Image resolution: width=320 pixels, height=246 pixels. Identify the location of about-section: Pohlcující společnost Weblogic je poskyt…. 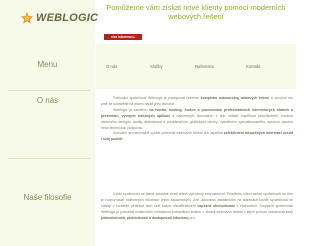
(197, 119).